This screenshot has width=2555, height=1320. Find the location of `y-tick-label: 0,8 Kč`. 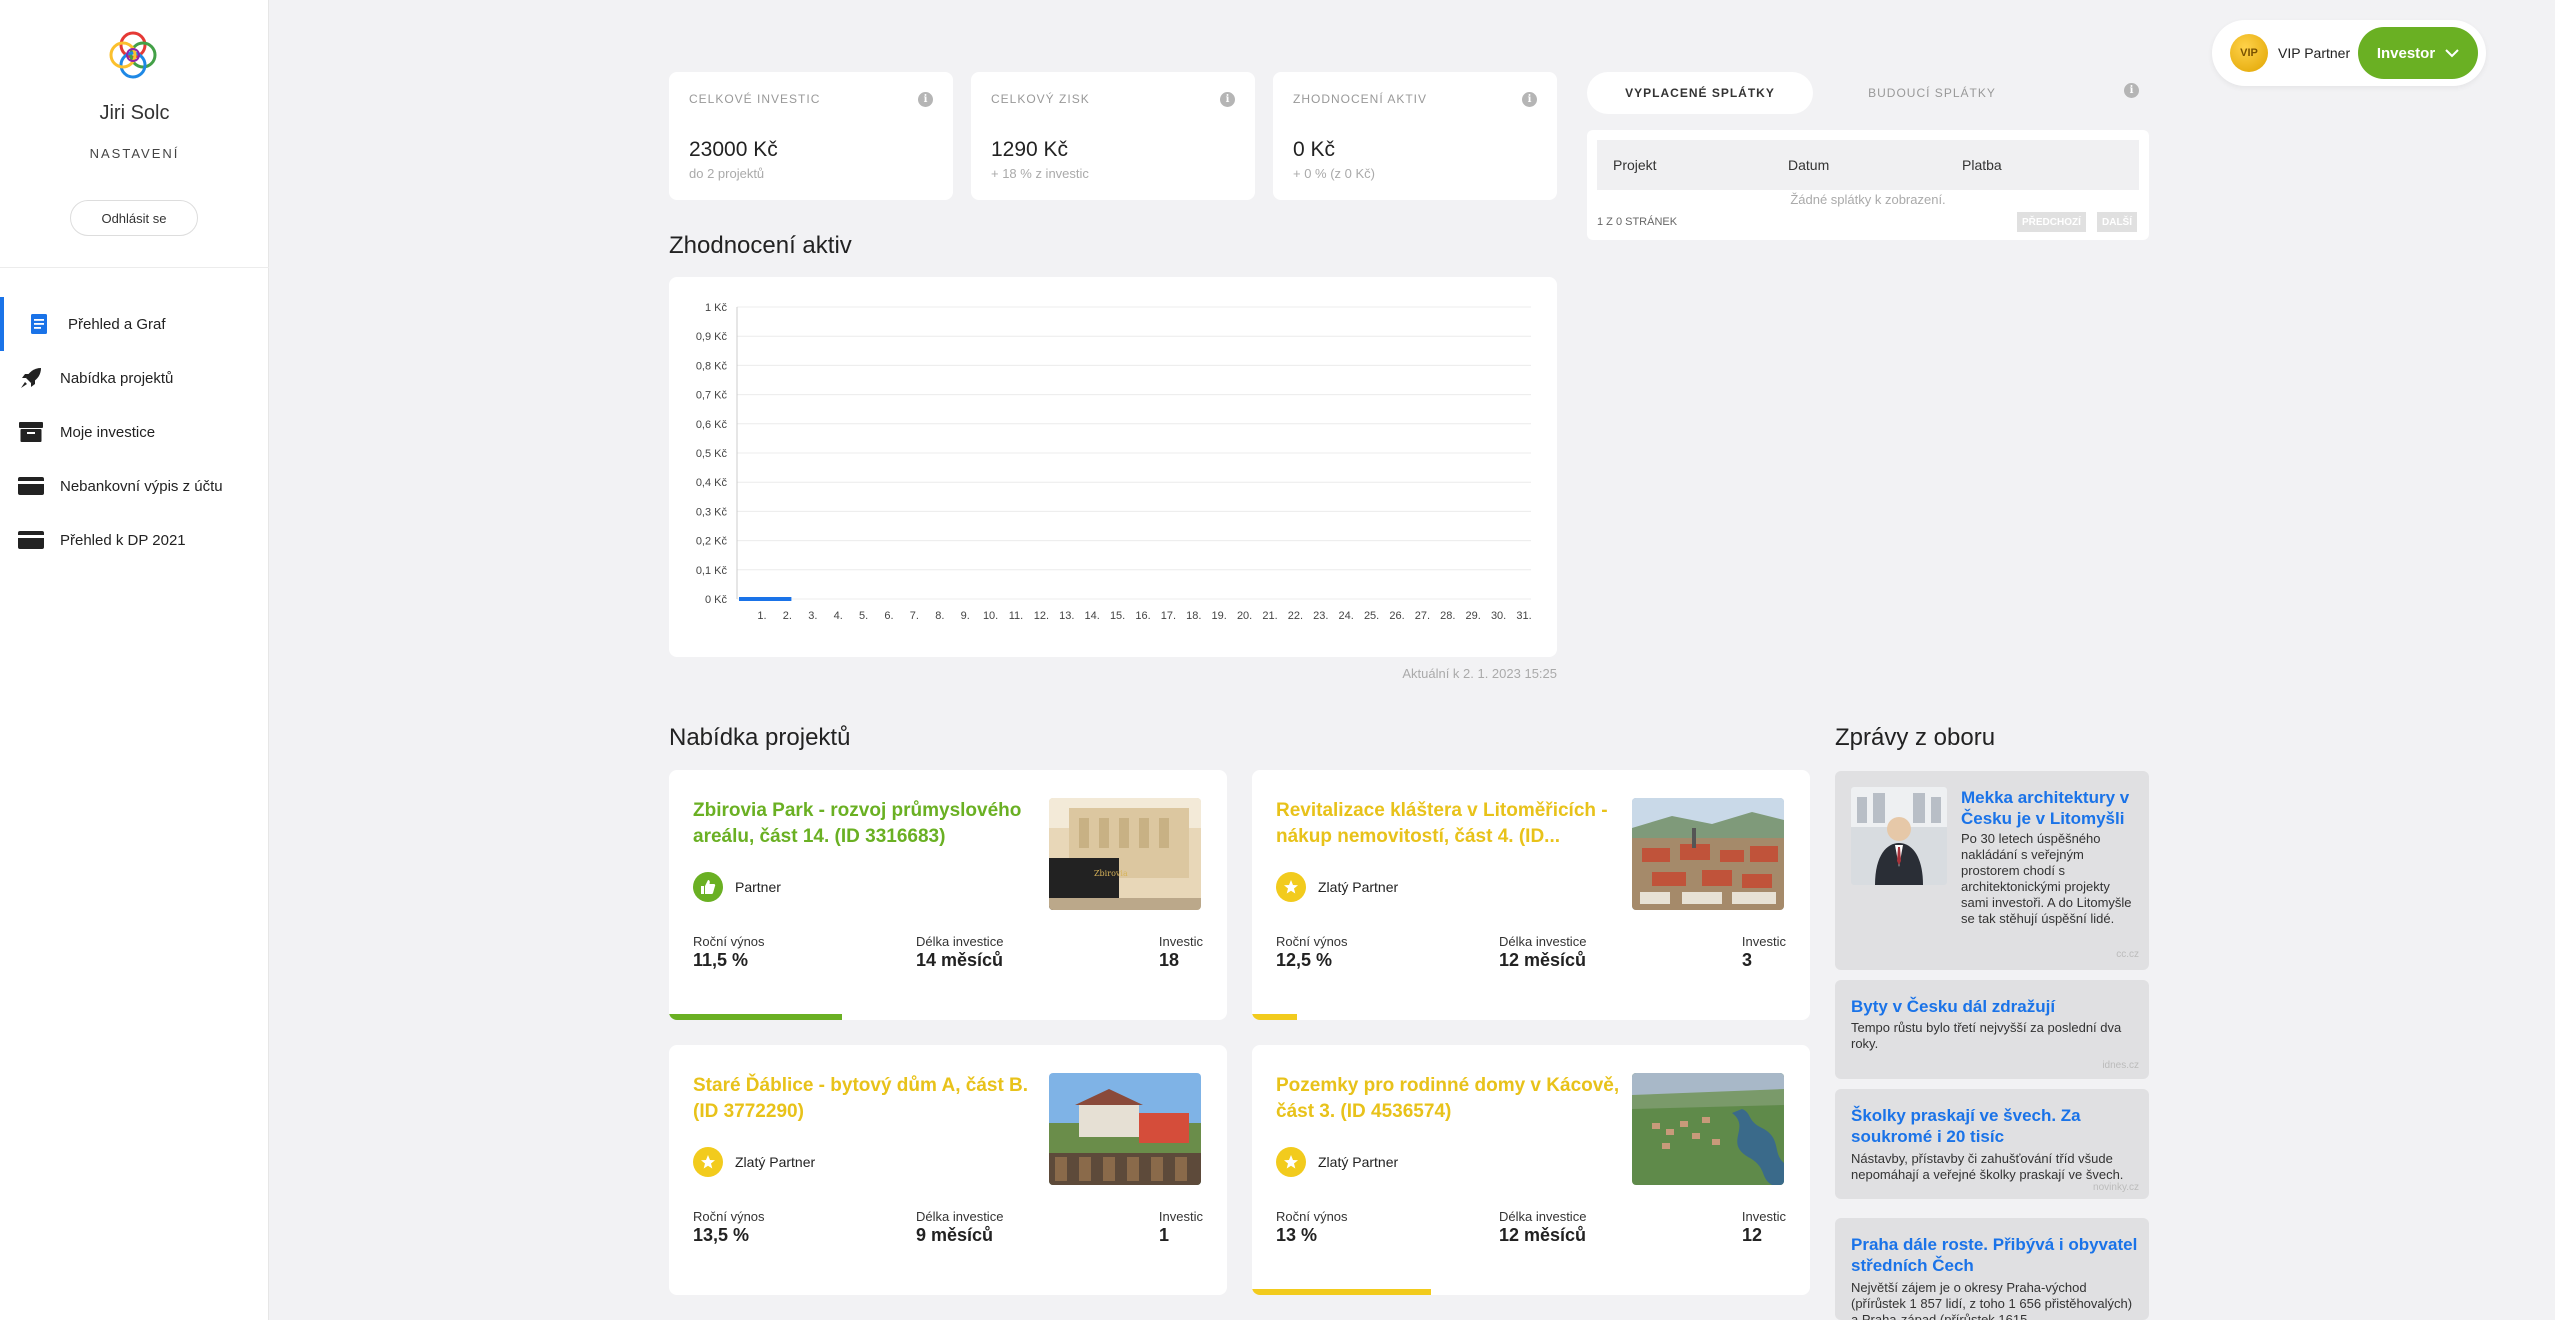

y-tick-label: 0,8 Kč is located at coordinates (712, 366).